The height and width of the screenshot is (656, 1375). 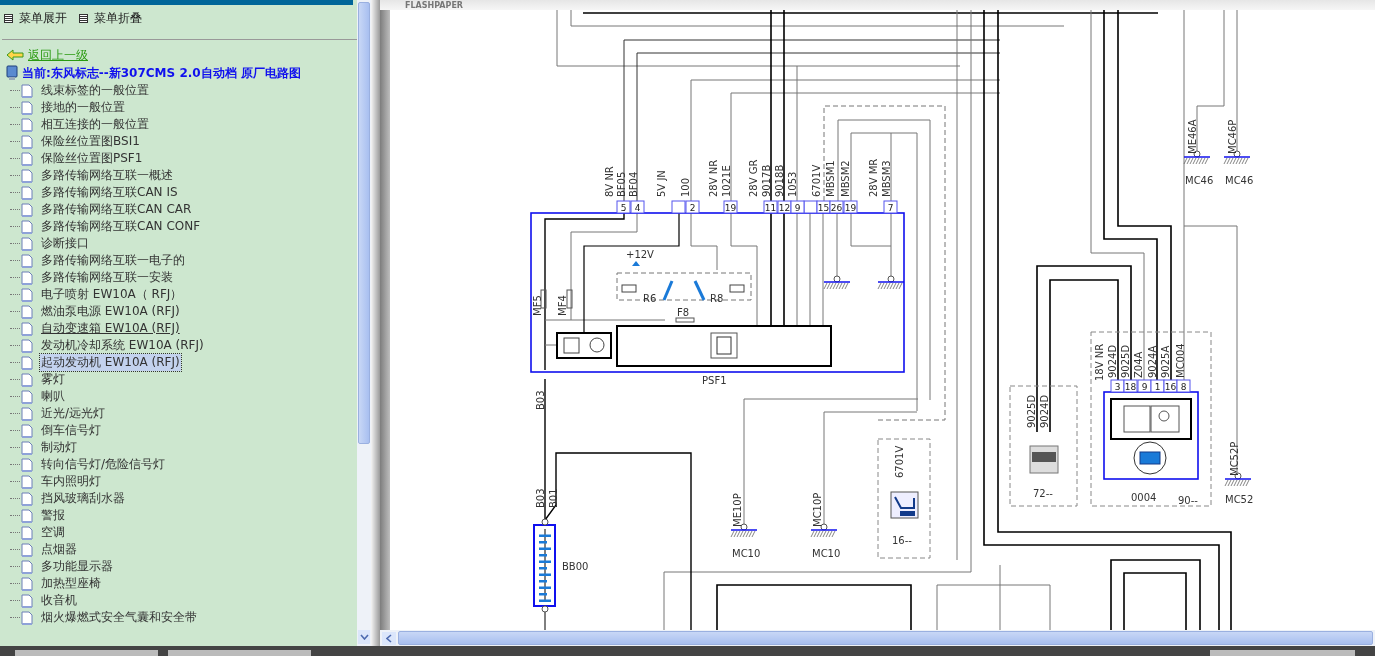 I want to click on tree-item: 多功能显示器, so click(x=77, y=566).